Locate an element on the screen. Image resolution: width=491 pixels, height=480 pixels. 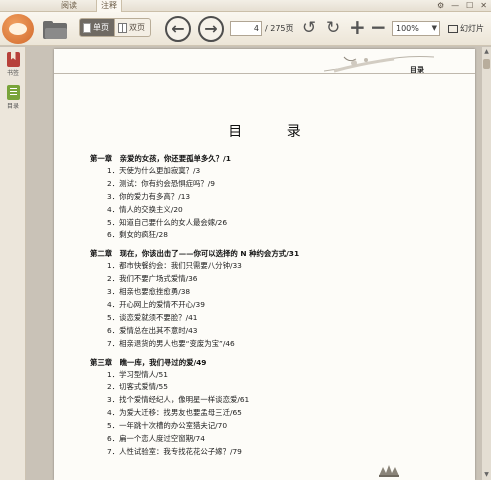
previous-page-button: ← is located at coordinates (178, 29).